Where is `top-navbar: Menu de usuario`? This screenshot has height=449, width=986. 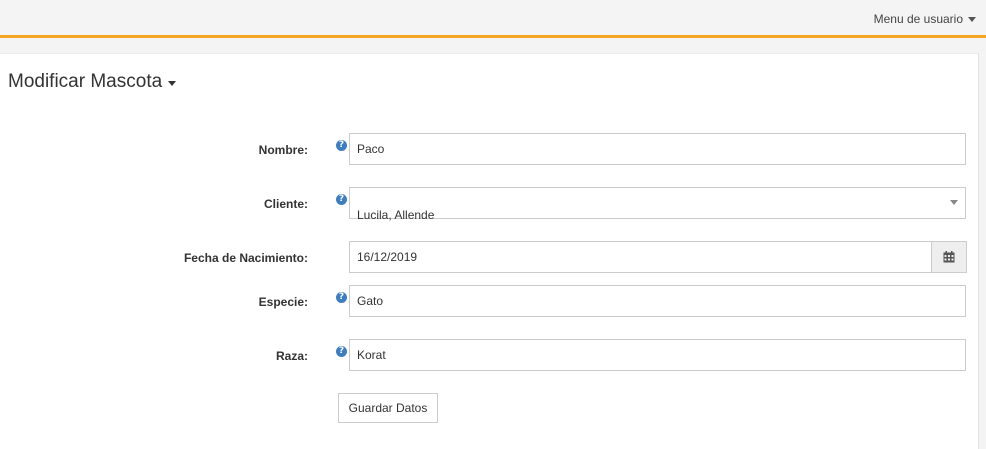
top-navbar: Menu de usuario is located at coordinates (493, 19).